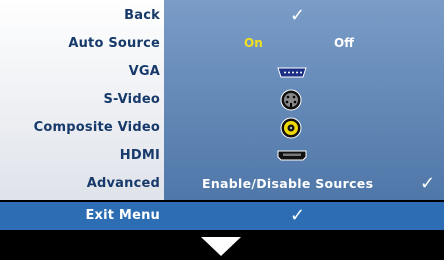  What do you see at coordinates (96, 127) in the screenshot?
I see `menu-item-label: Composite Video` at bounding box center [96, 127].